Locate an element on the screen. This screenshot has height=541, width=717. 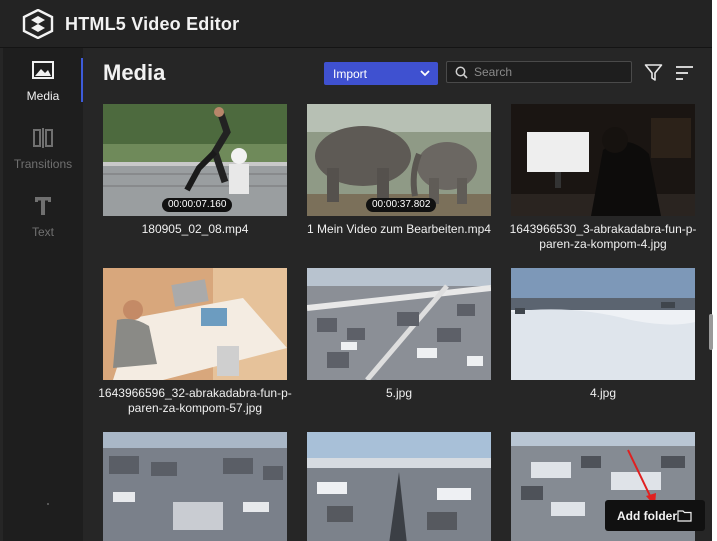
scrollbar-thumb is located at coordinates (711, 332).